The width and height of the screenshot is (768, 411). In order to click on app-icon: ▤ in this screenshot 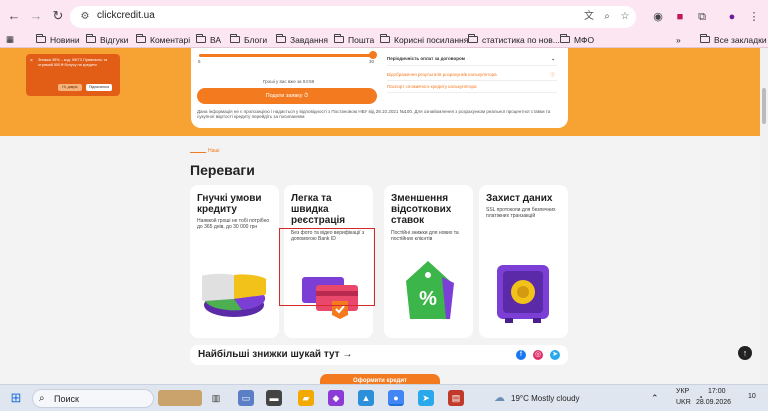, I will do `click(456, 398)`.